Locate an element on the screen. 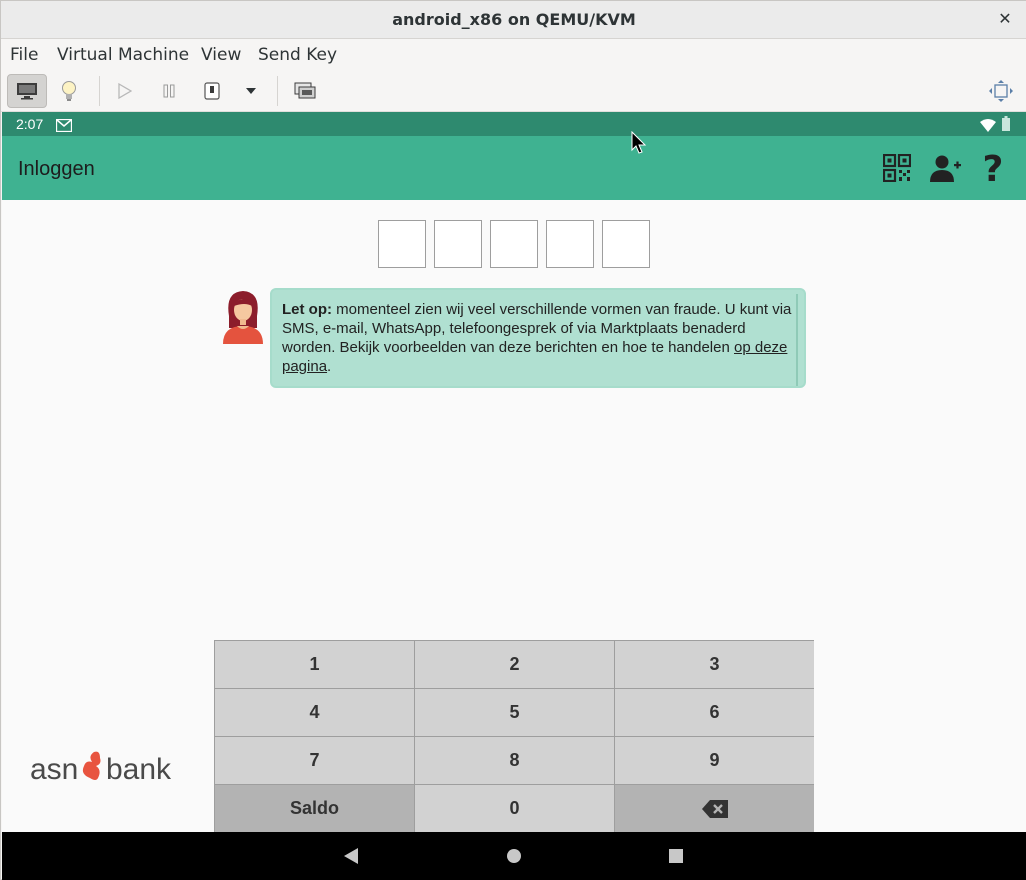 This screenshot has width=1026, height=880. help-icon: ? is located at coordinates (993, 168).